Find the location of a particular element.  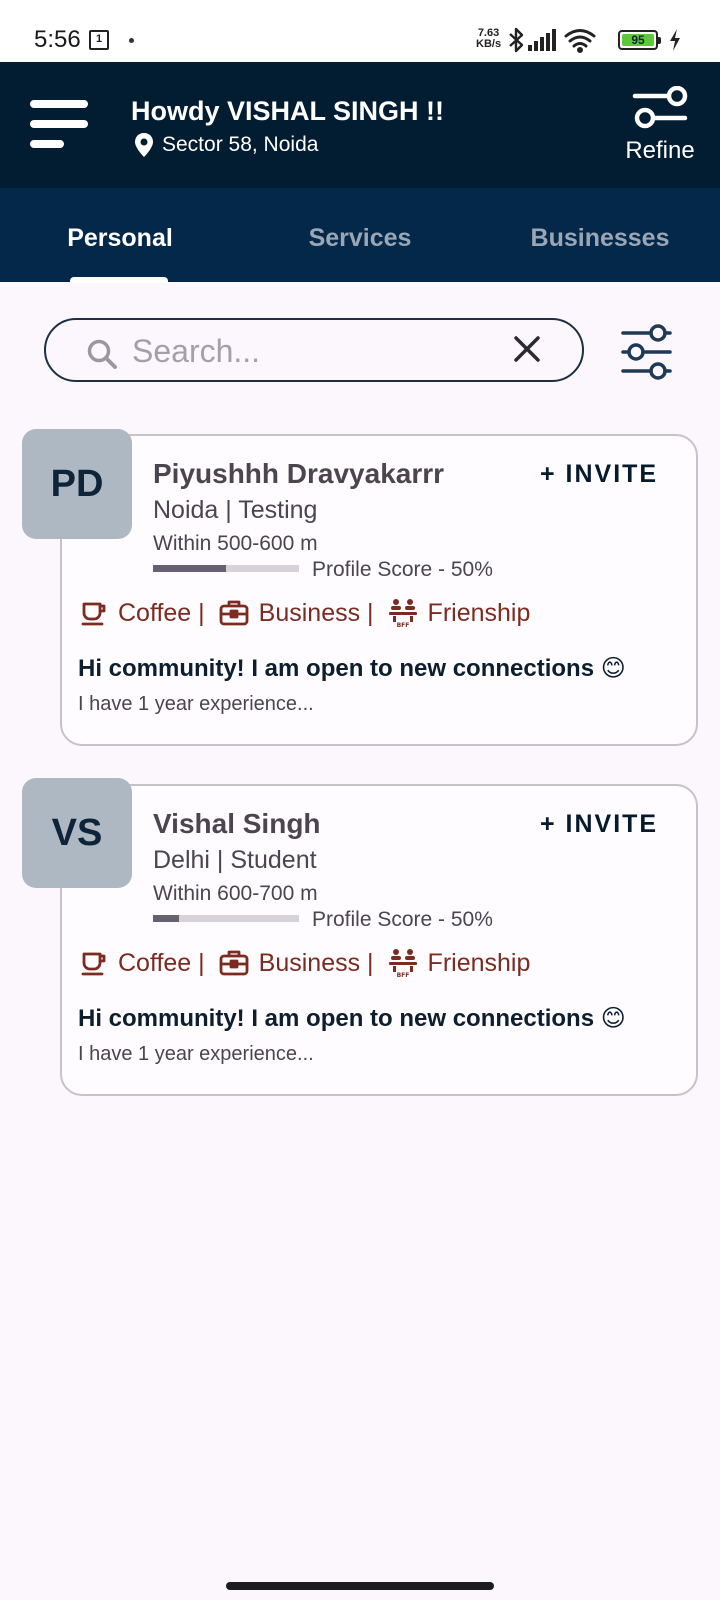

clear-search-icon is located at coordinates (527, 349).